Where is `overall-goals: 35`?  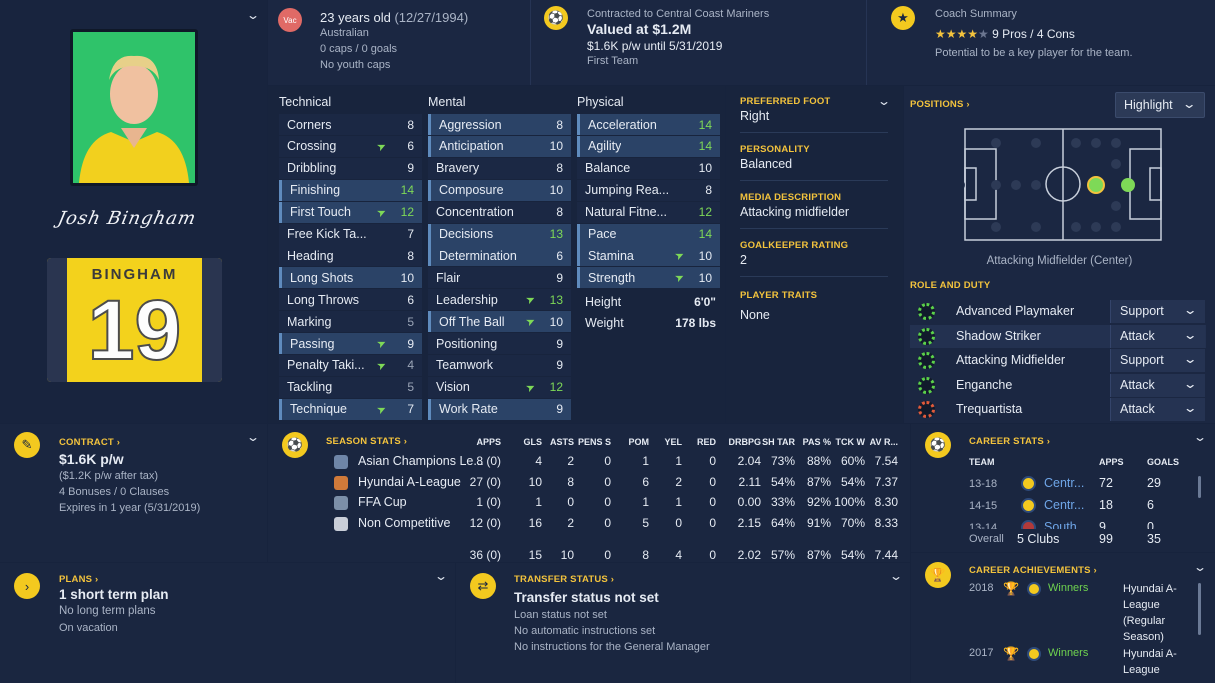 overall-goals: 35 is located at coordinates (1154, 539).